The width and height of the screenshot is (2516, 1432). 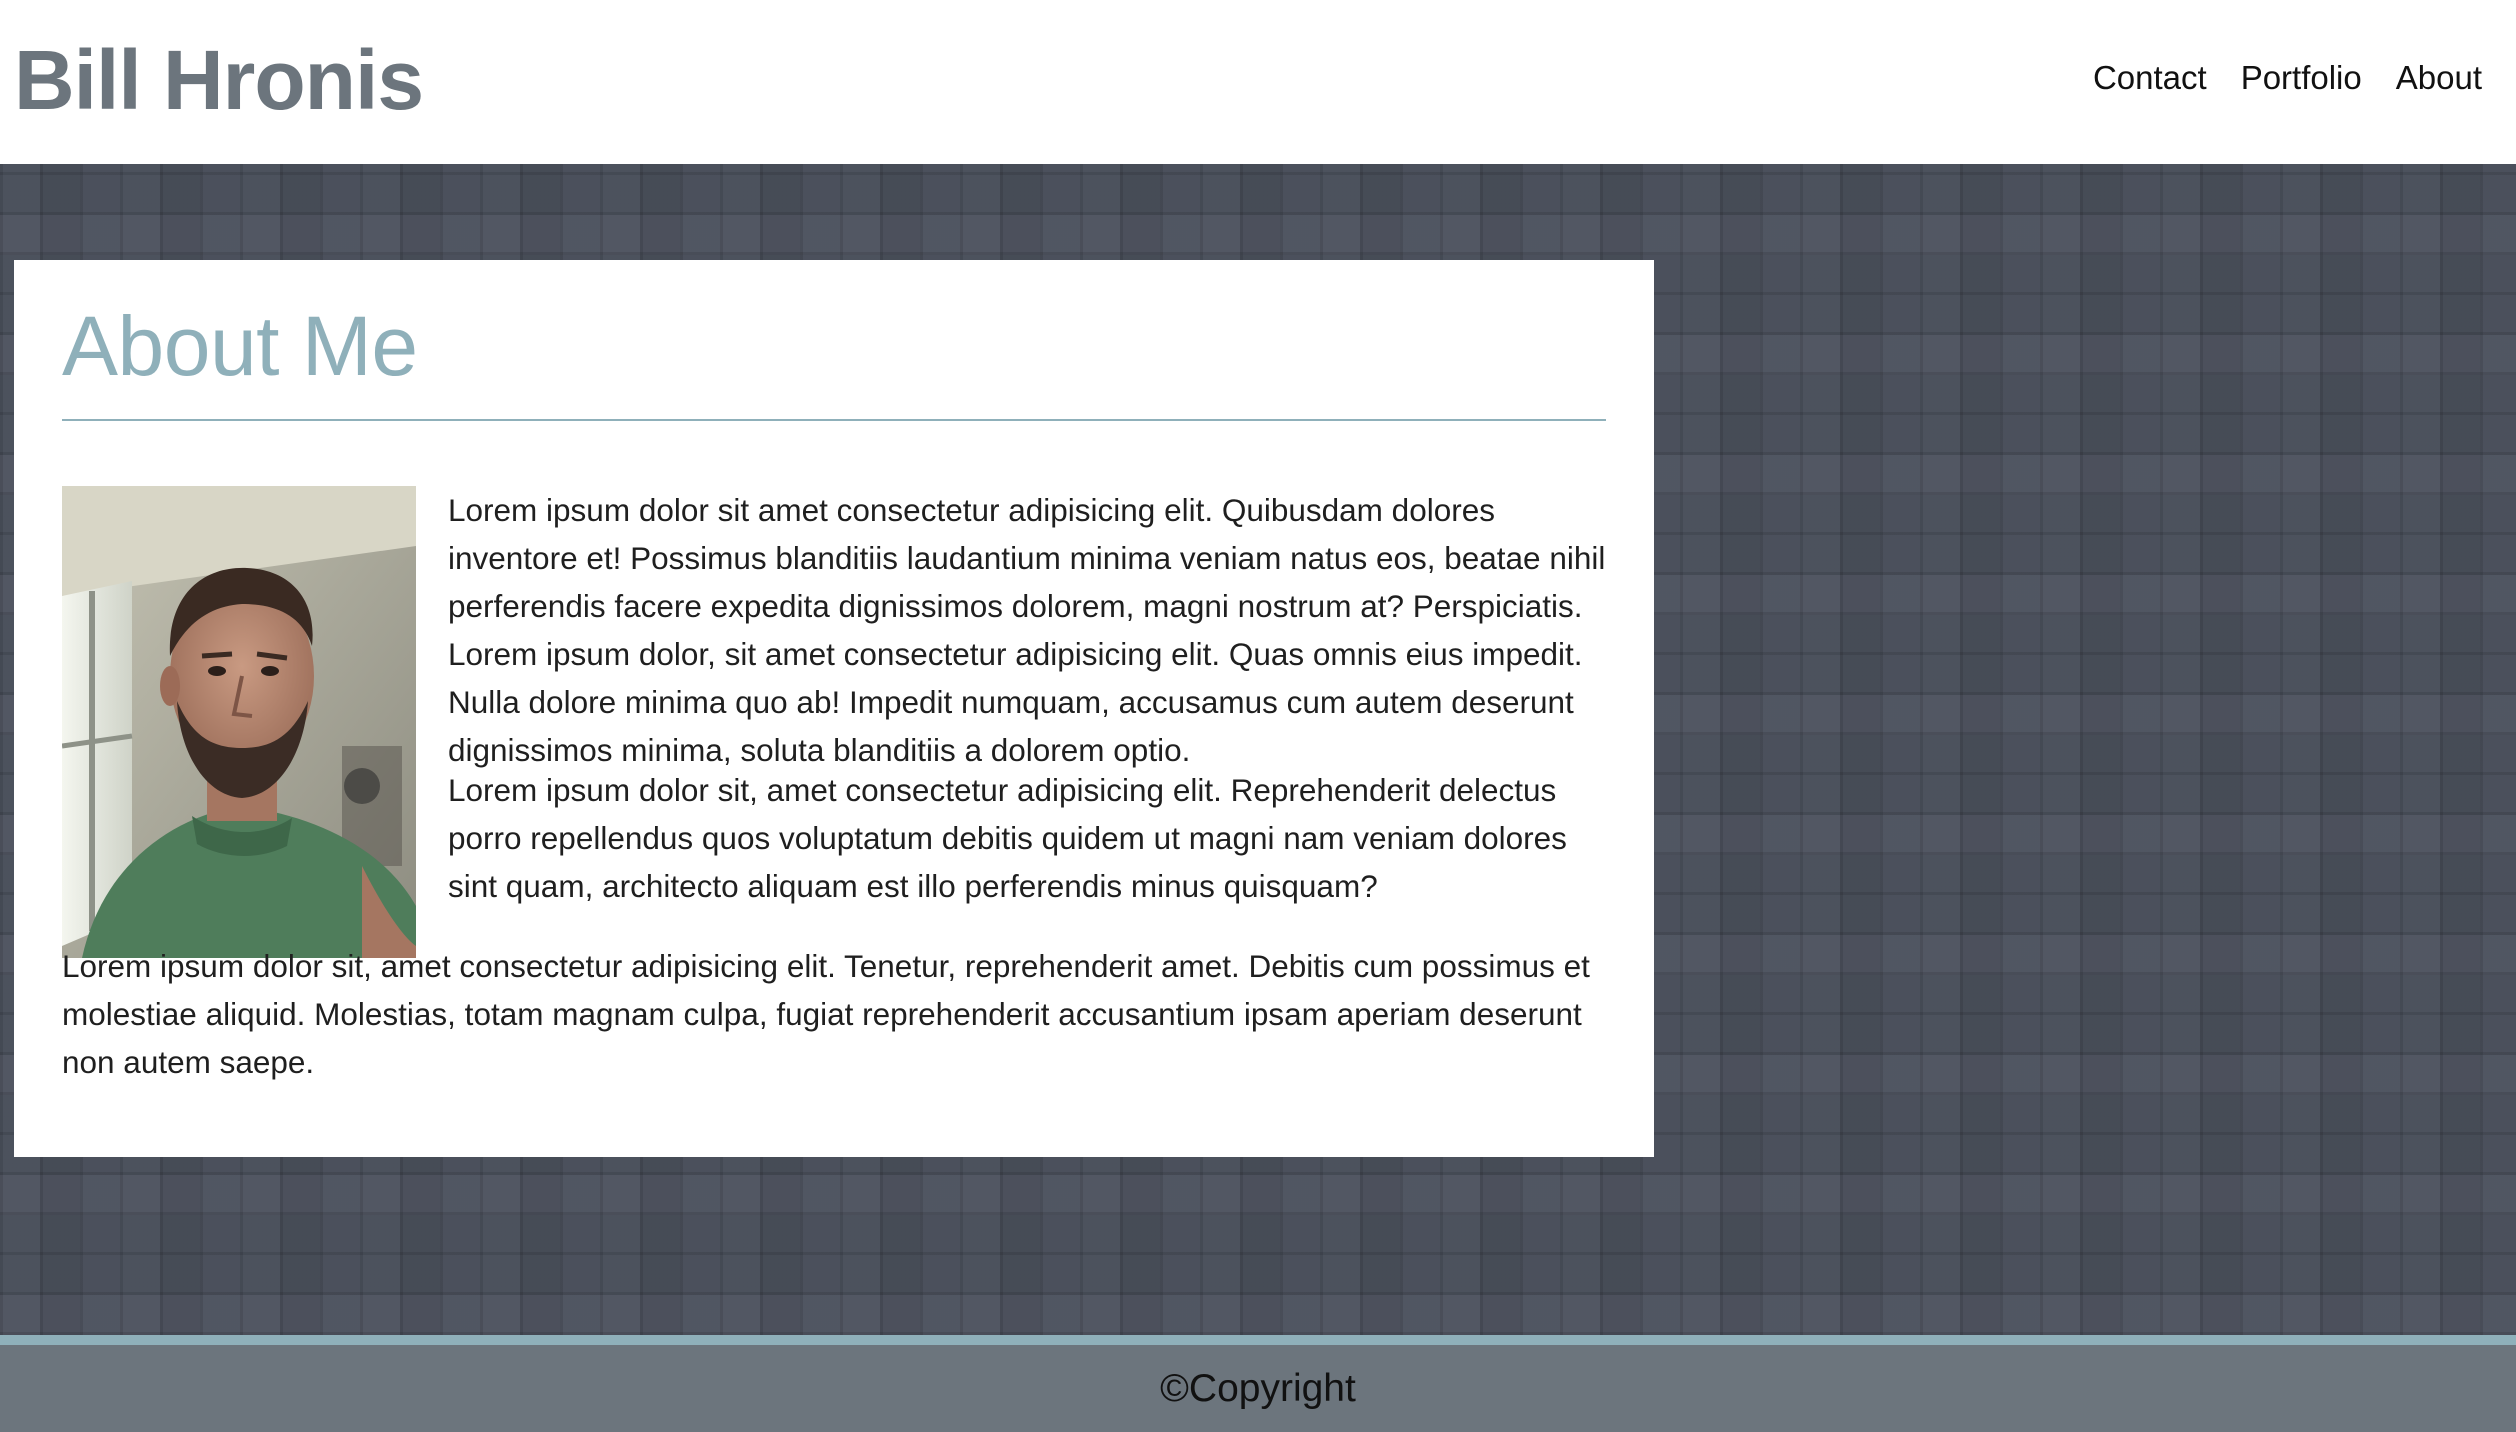 What do you see at coordinates (1258, 82) in the screenshot?
I see `site-header: Bill Hronis Contact Portfolio About` at bounding box center [1258, 82].